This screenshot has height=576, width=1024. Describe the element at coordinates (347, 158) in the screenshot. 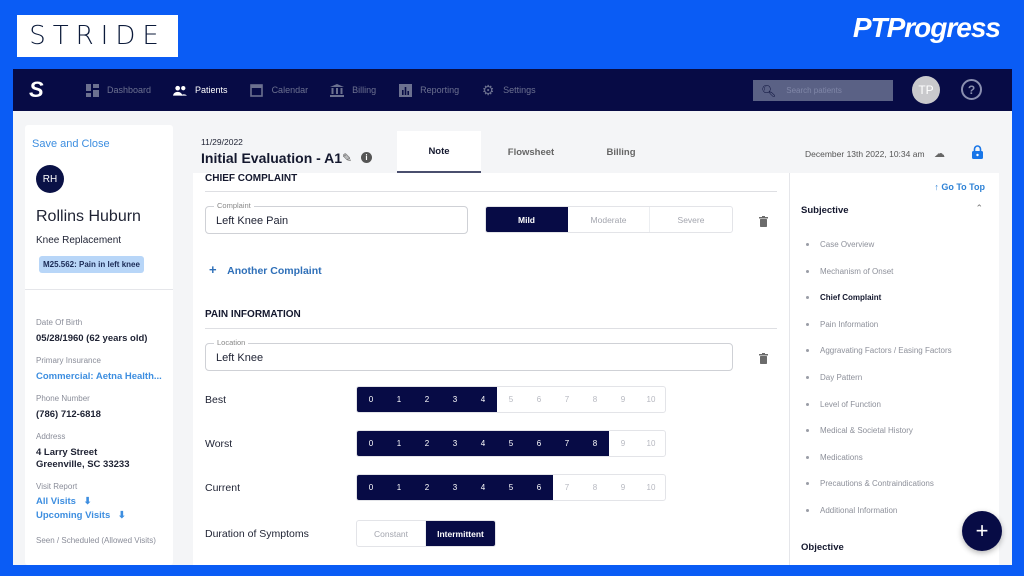

I see `edit-pencil-icon: ✎` at that location.